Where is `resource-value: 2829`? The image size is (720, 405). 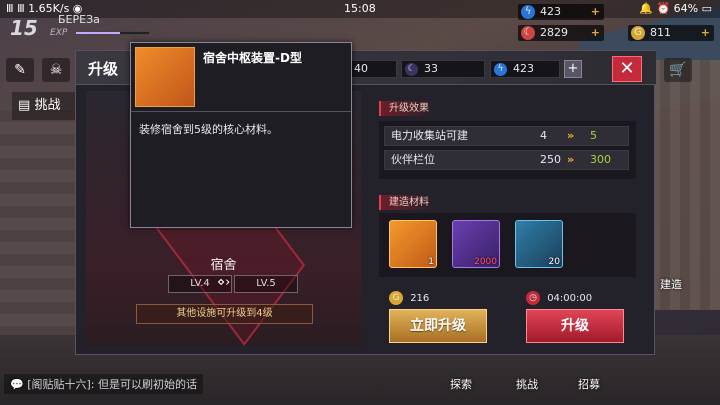 resource-value: 2829 is located at coordinates (554, 32).